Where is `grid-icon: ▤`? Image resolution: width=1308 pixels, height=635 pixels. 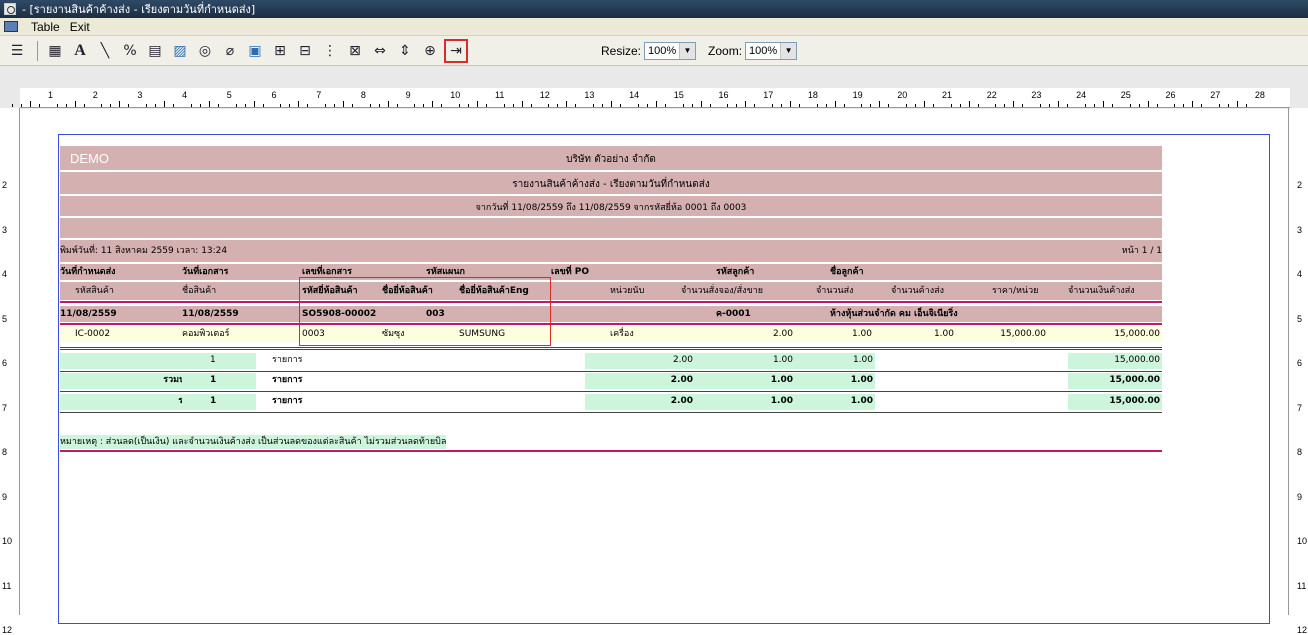
grid-icon: ▤ is located at coordinates (155, 51).